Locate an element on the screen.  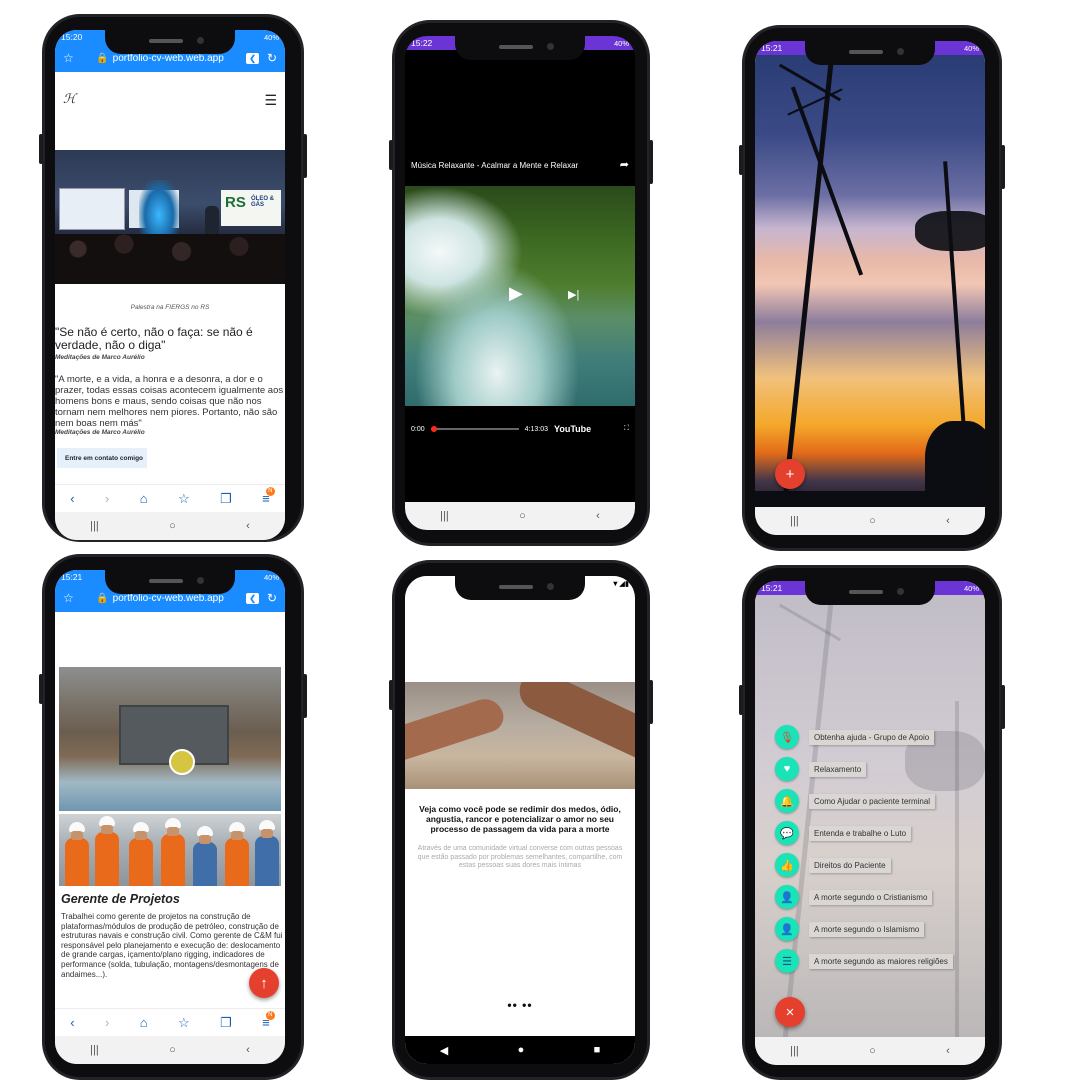
menu-item-major-religions: ☰ A morte segundo as maiores religiões is located at coordinates (864, 961).